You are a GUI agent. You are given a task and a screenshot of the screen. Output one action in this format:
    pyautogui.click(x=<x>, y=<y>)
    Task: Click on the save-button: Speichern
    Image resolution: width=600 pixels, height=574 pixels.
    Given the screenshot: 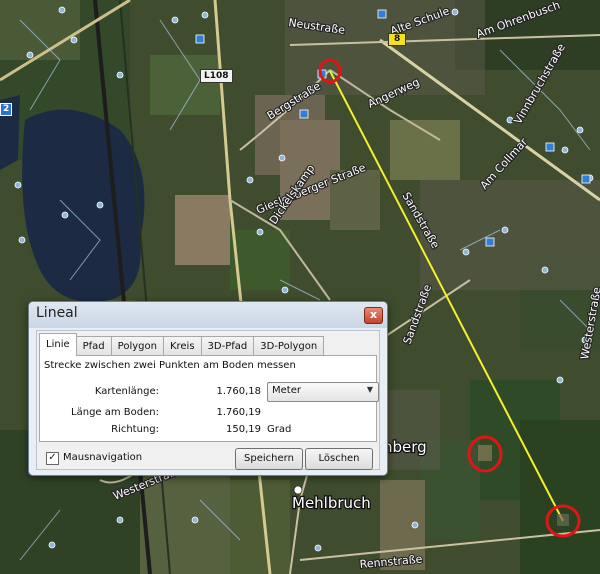 What is the action you would take?
    pyautogui.click(x=269, y=459)
    